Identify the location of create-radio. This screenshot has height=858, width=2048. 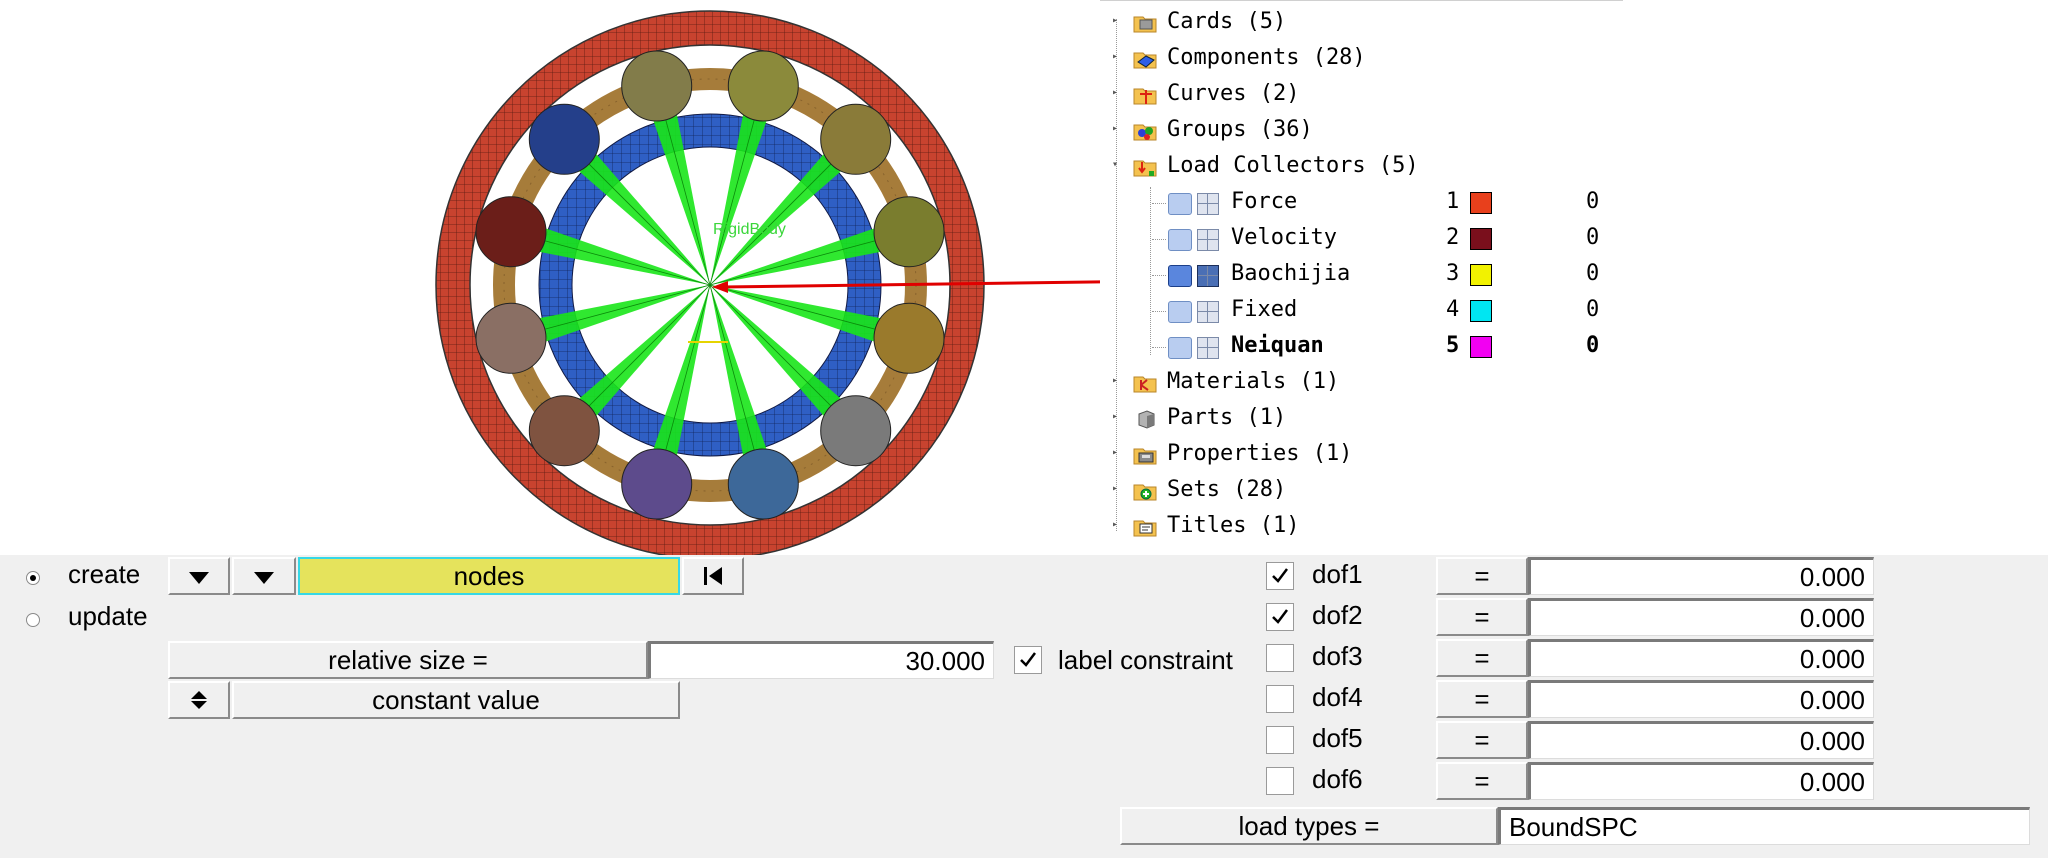
(33, 578).